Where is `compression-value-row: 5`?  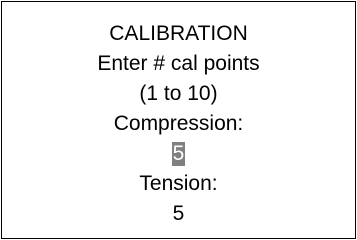
compression-value-row: 5 is located at coordinates (178, 154).